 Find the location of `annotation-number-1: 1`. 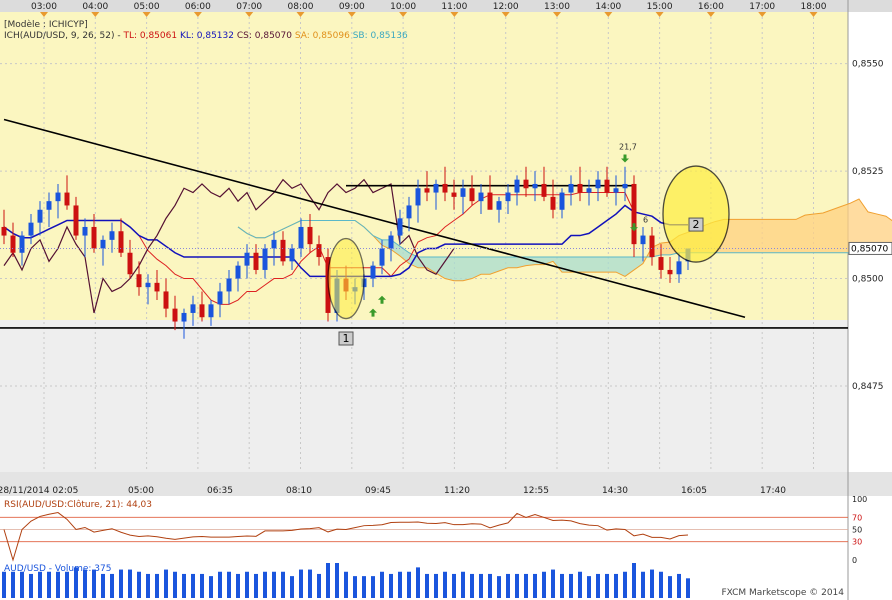

annotation-number-1: 1 is located at coordinates (346, 338).